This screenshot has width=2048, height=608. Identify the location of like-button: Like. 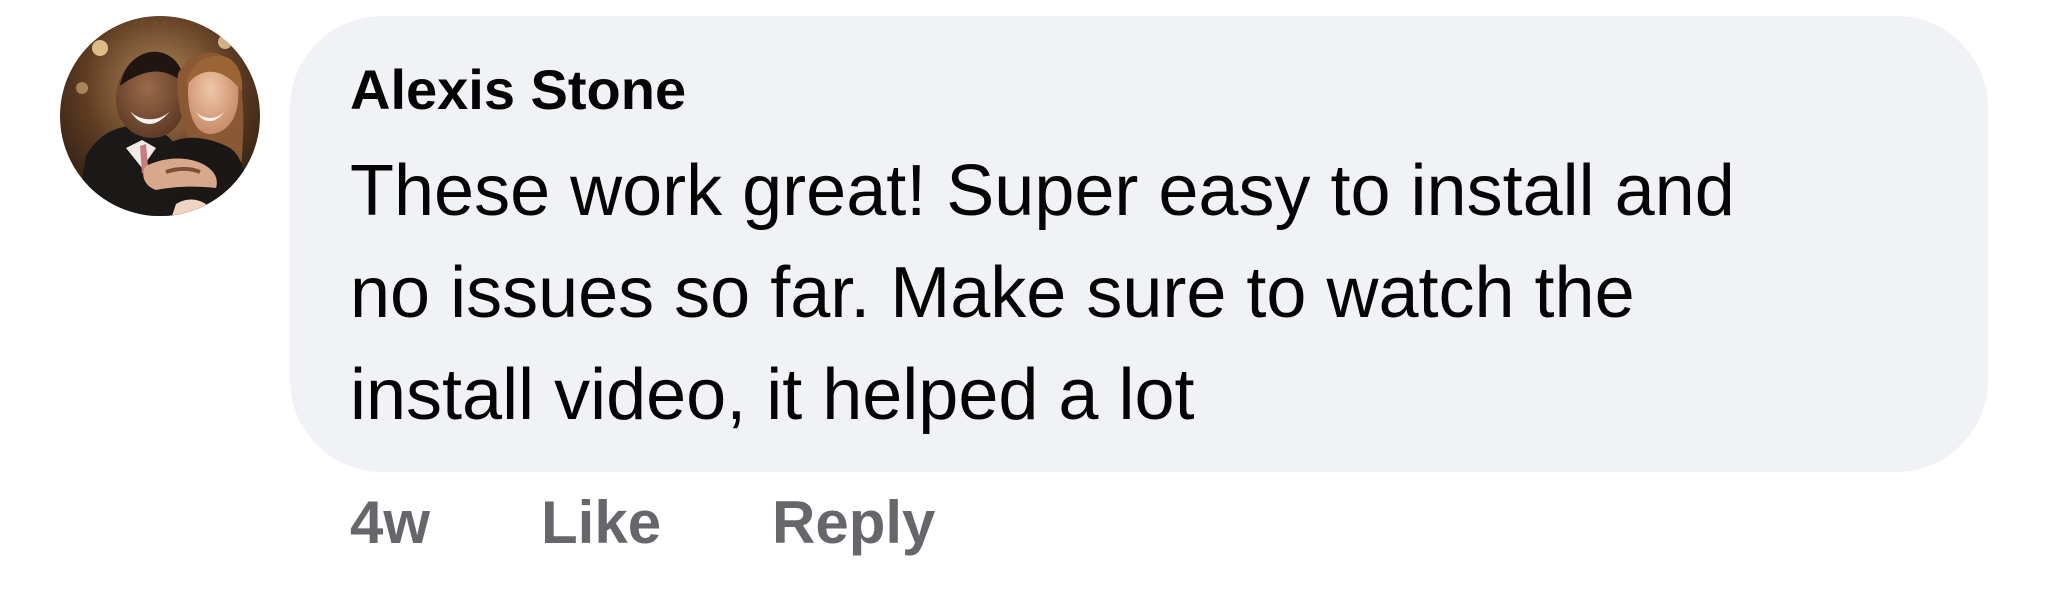
(601, 523).